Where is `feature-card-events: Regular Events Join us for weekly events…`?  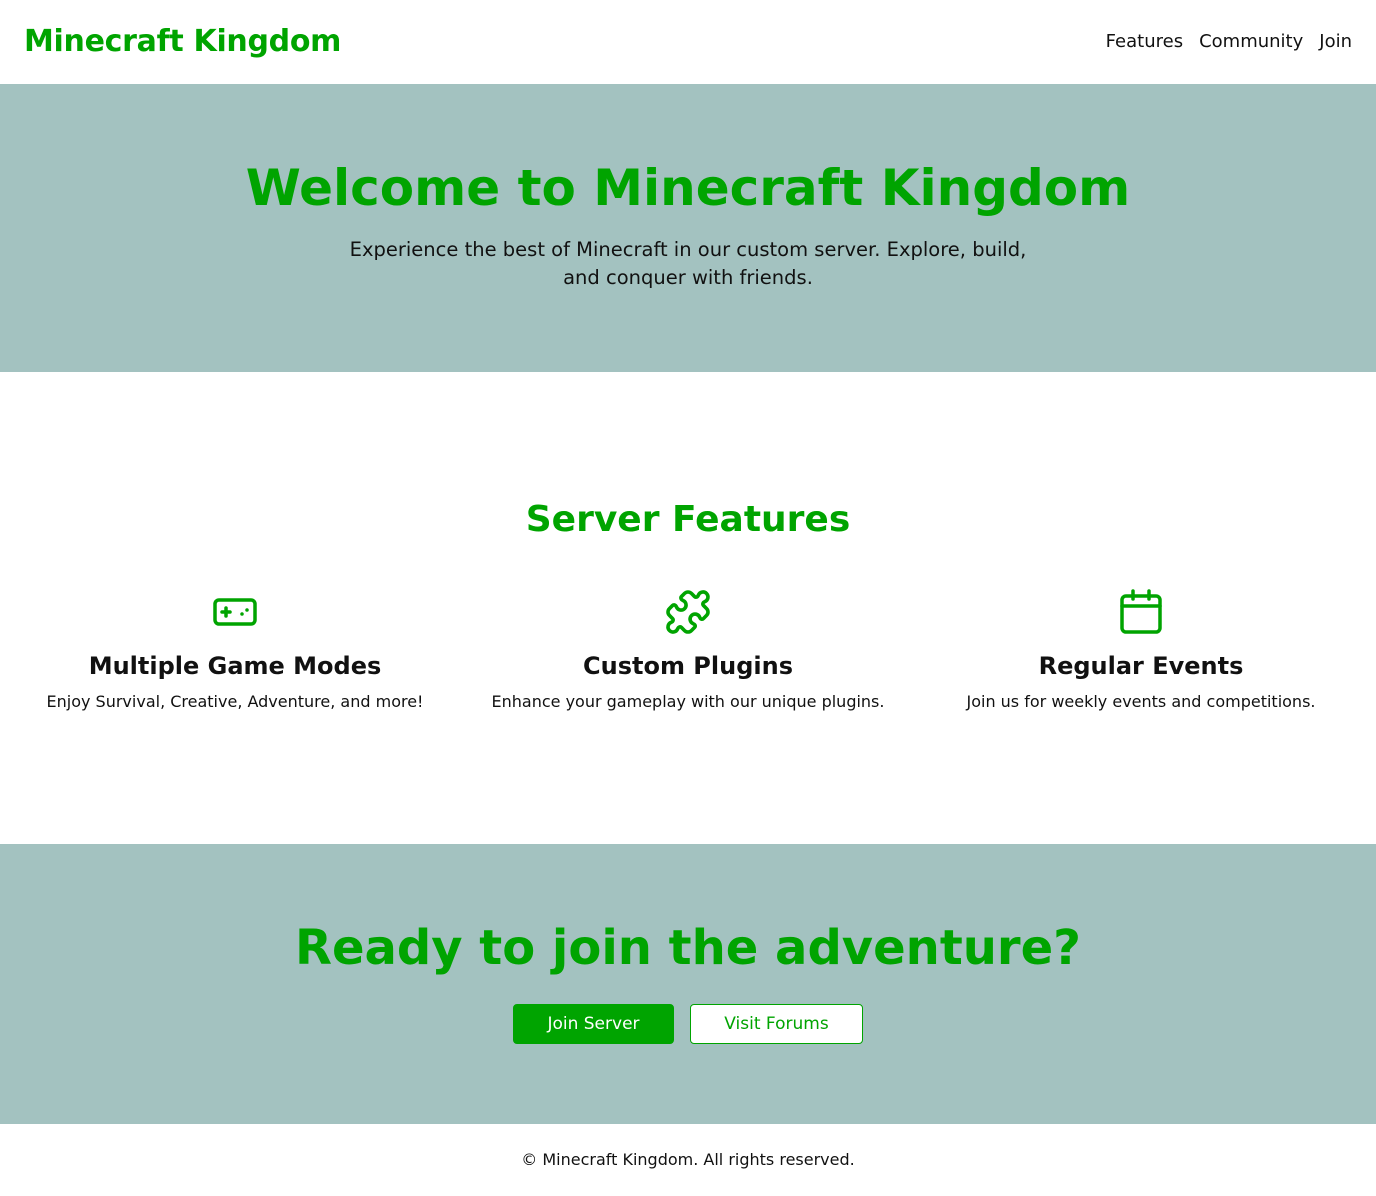 feature-card-events: Regular Events Join us for weekly events… is located at coordinates (1141, 651).